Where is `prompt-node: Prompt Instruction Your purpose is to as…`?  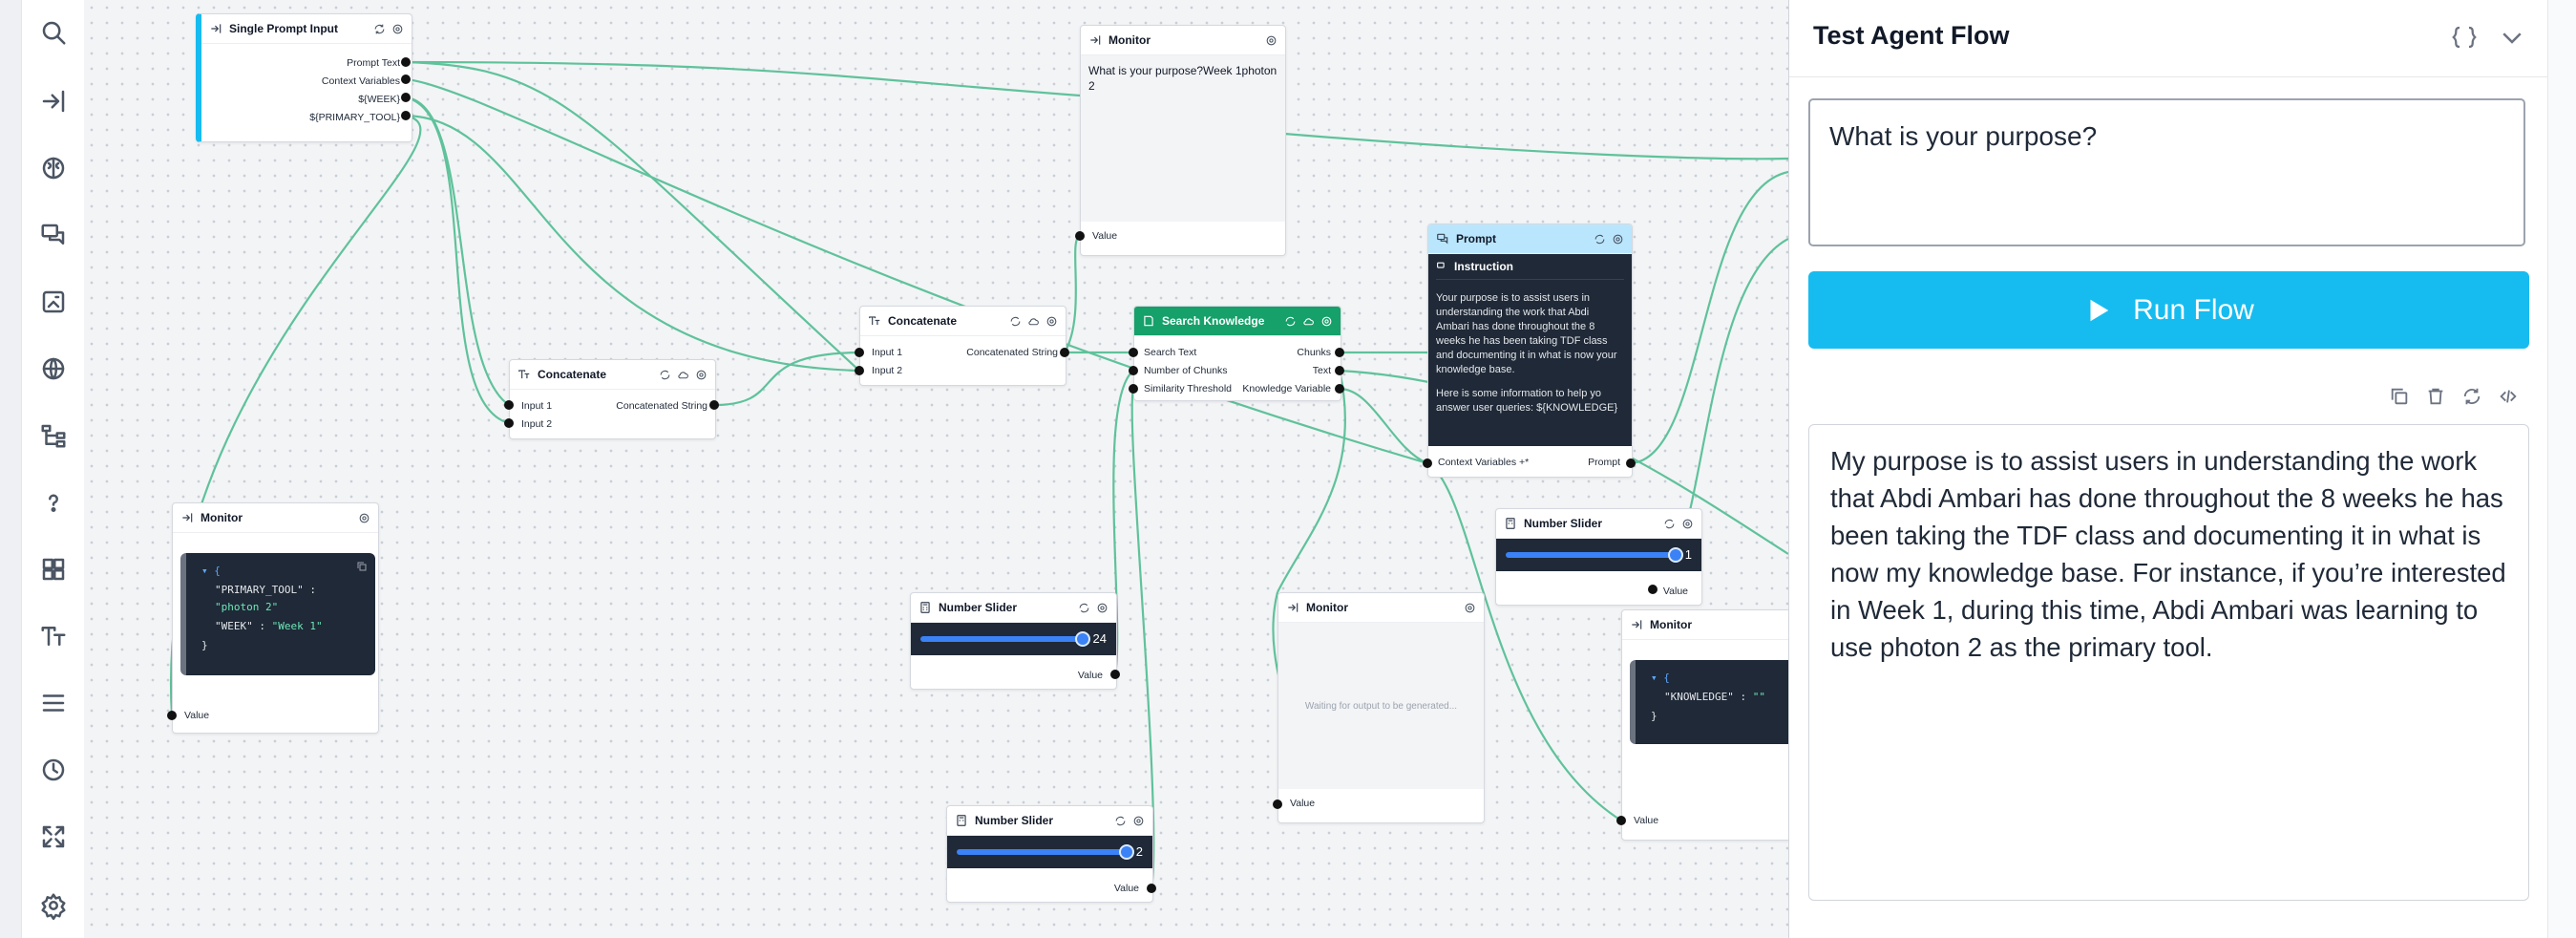 prompt-node: Prompt Instruction Your purpose is to as… is located at coordinates (1530, 351).